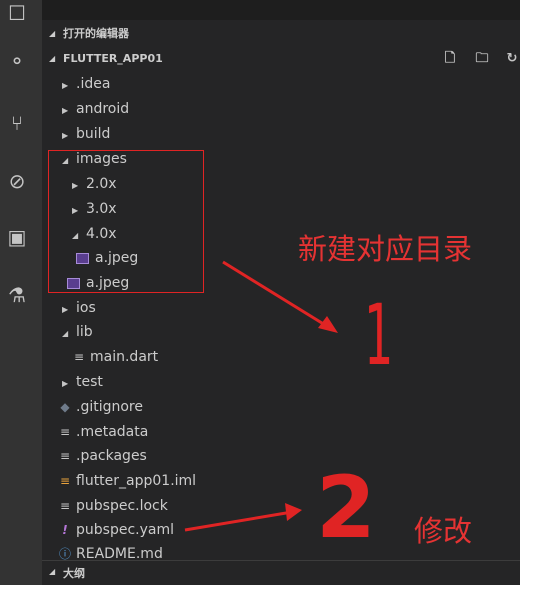  Describe the element at coordinates (385, 249) in the screenshot. I see `annotation-create-dir: 新建对应目录` at that location.